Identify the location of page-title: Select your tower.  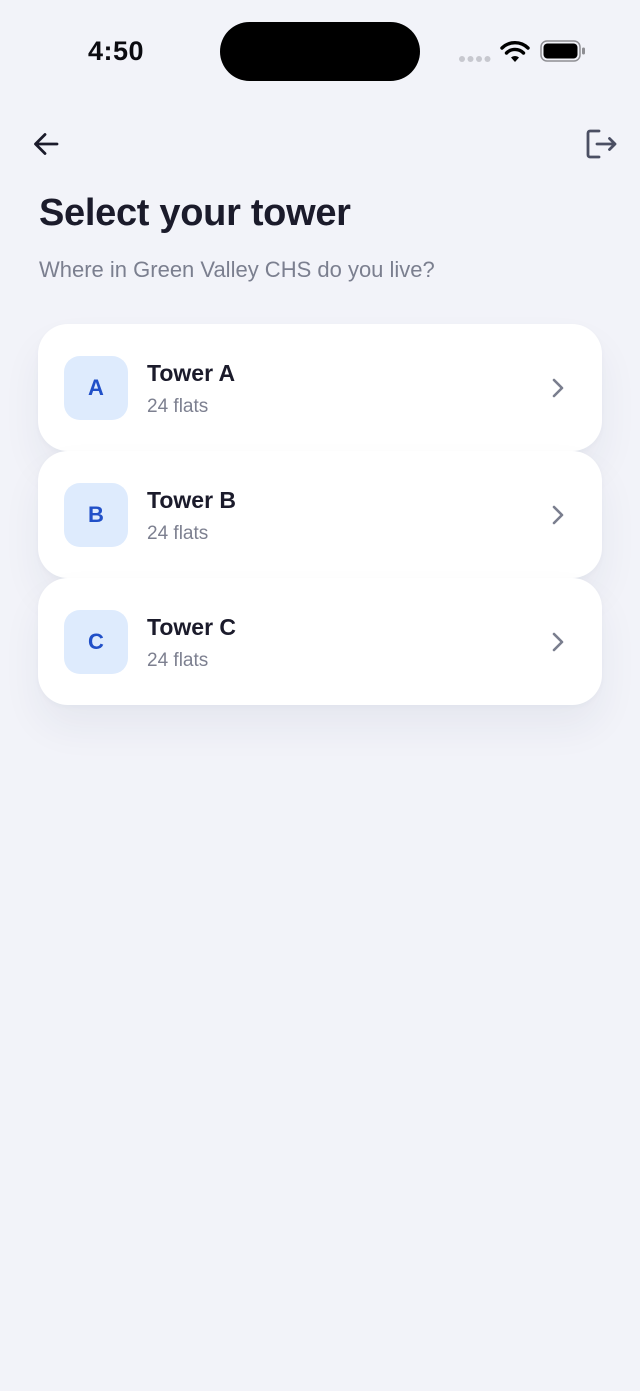
(195, 213).